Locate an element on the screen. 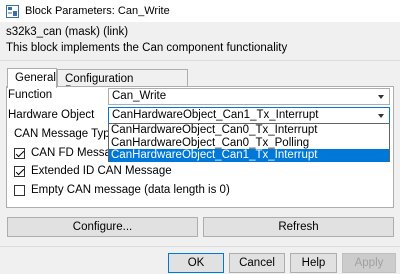 Image resolution: width=400 pixels, height=274 pixels. dropdown-option: CanHardwareObject_Can0_Tx_Polling is located at coordinates (249, 143).